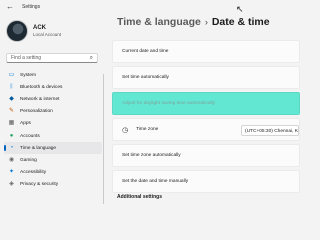 The height and width of the screenshot is (240, 320). I want to click on back-arrow-icon: ←, so click(10, 7).